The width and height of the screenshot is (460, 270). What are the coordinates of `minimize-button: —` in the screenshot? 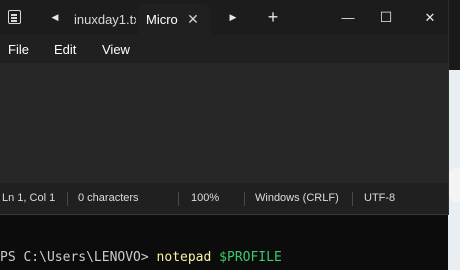 It's located at (348, 17).